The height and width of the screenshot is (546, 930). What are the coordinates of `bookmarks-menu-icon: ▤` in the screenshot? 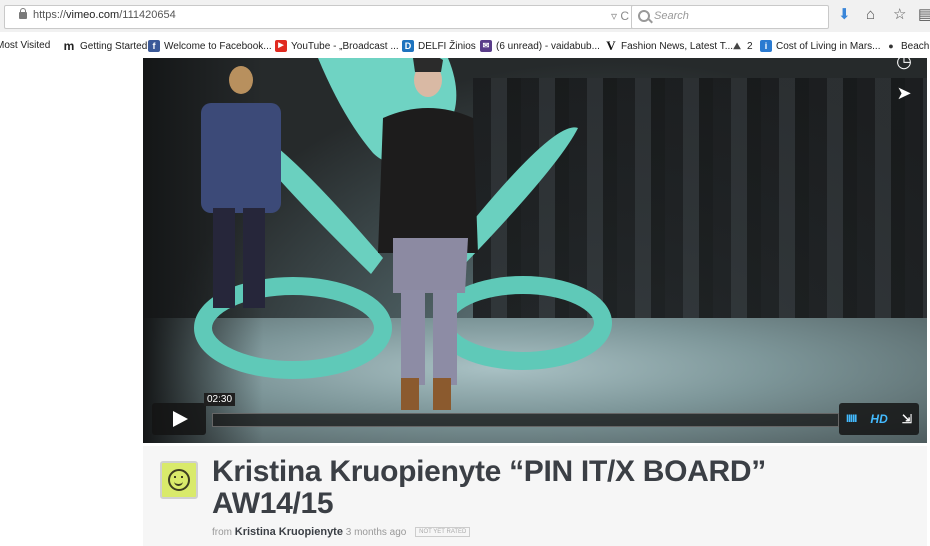 It's located at (924, 15).